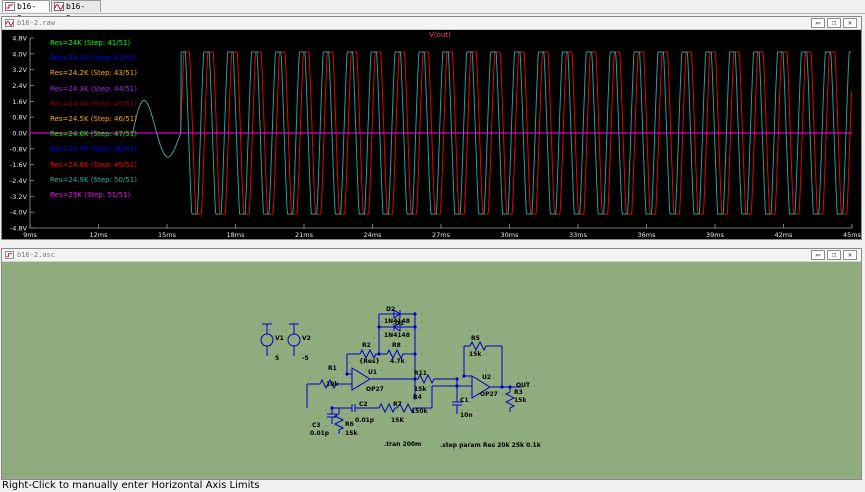 This screenshot has height=492, width=865. I want to click on step-directive: .step param Res 20k 25k 0.1k, so click(490, 445).